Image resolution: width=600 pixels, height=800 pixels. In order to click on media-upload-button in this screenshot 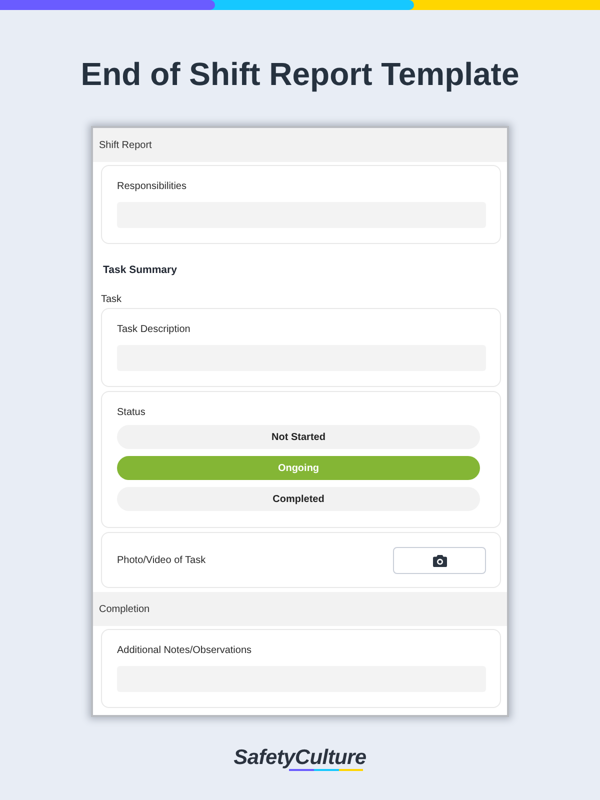, I will do `click(439, 560)`.